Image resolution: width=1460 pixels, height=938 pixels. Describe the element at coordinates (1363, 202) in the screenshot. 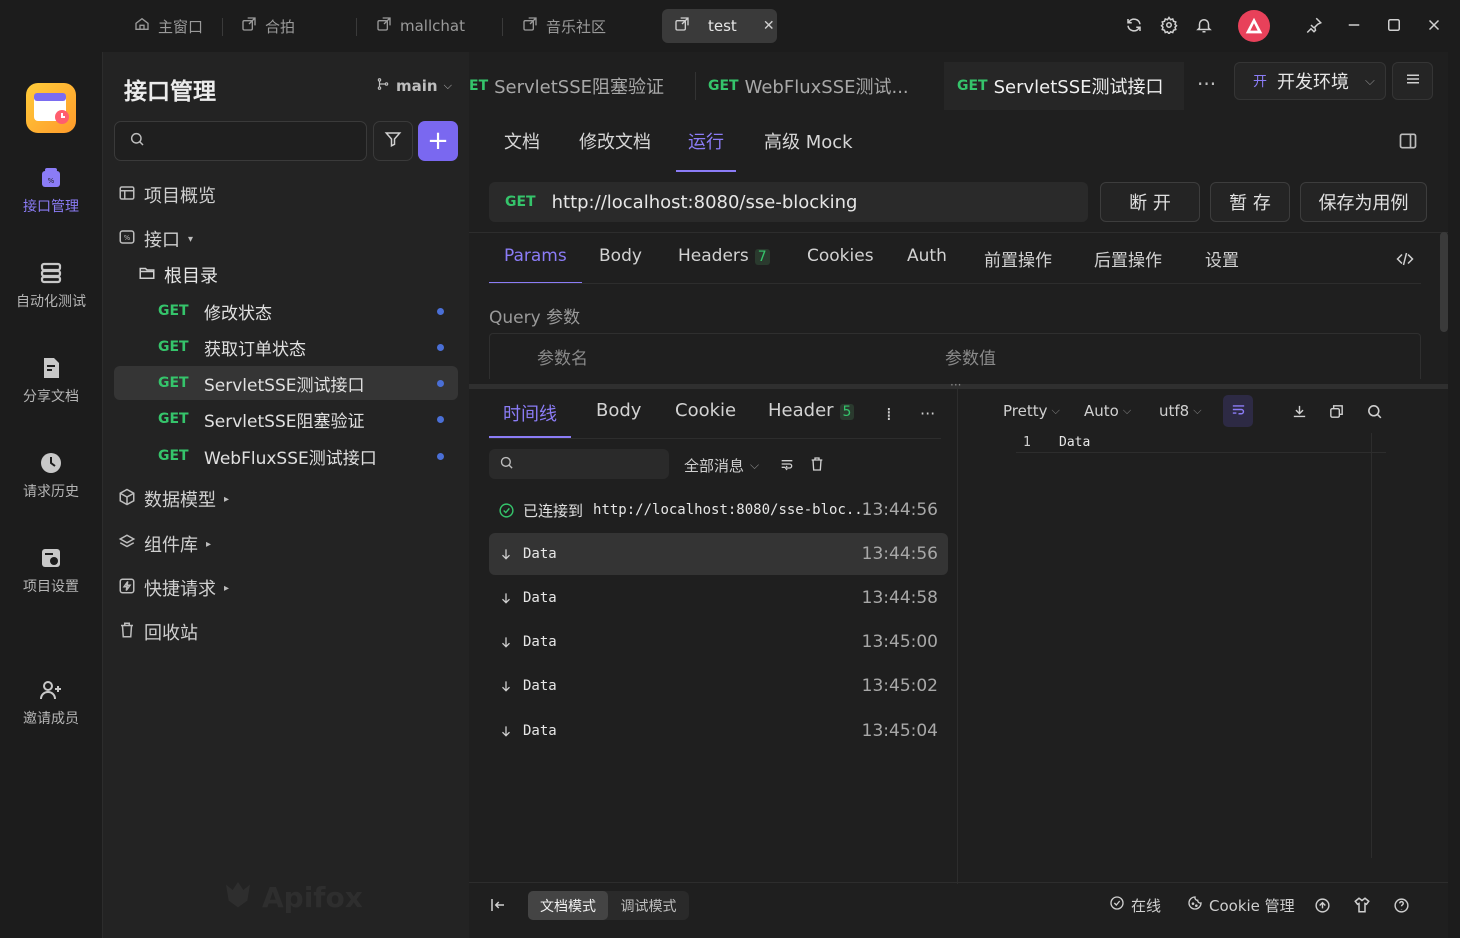

I see `save-as-case-button: 保存为用例` at that location.